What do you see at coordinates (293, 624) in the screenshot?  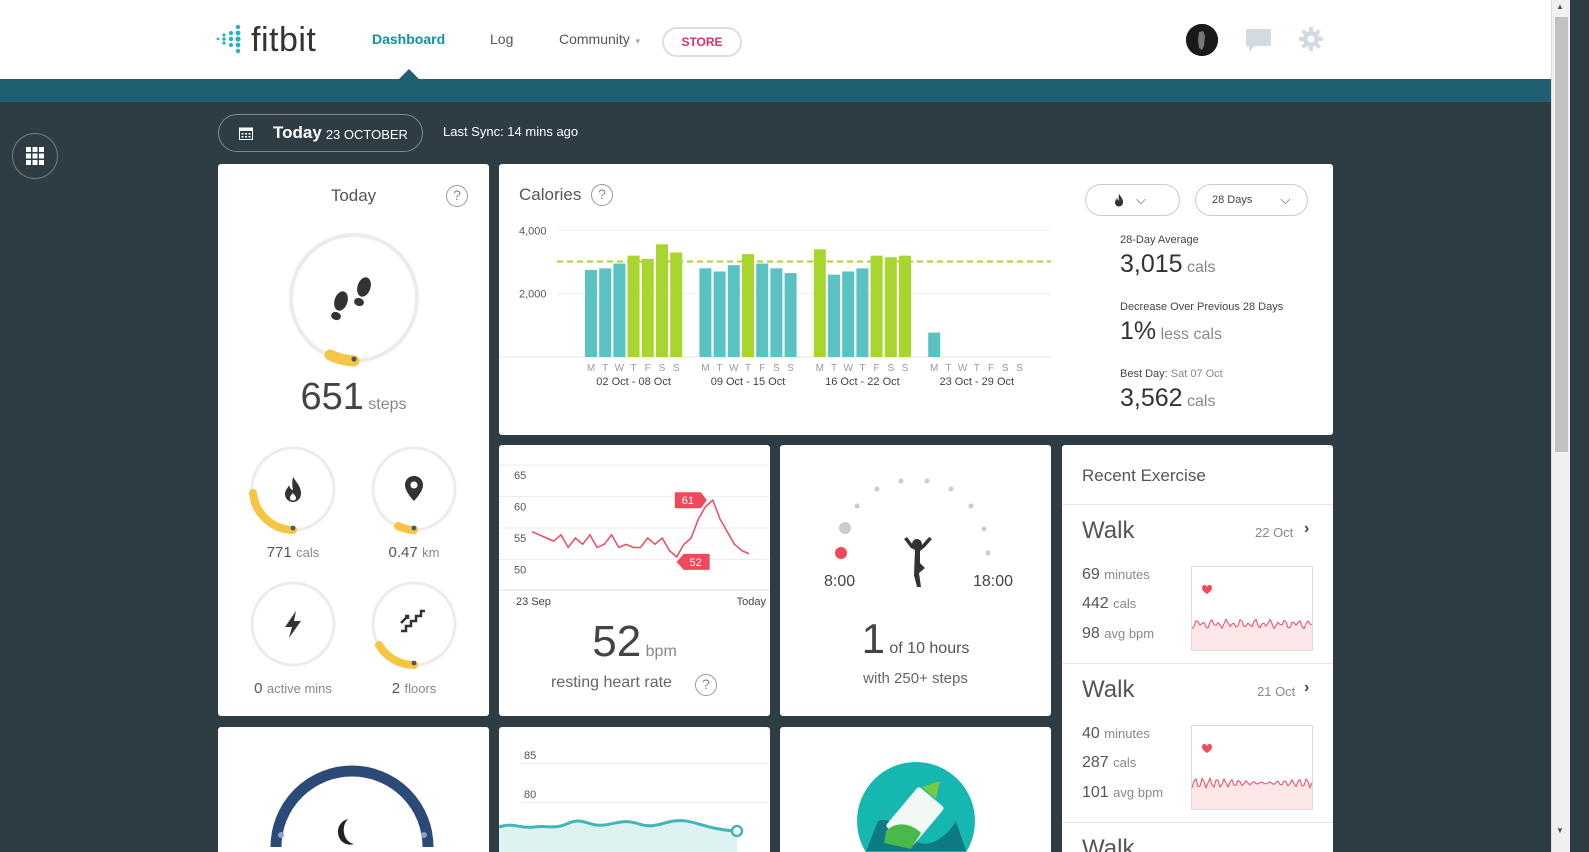 I see `active-minutes-ring` at bounding box center [293, 624].